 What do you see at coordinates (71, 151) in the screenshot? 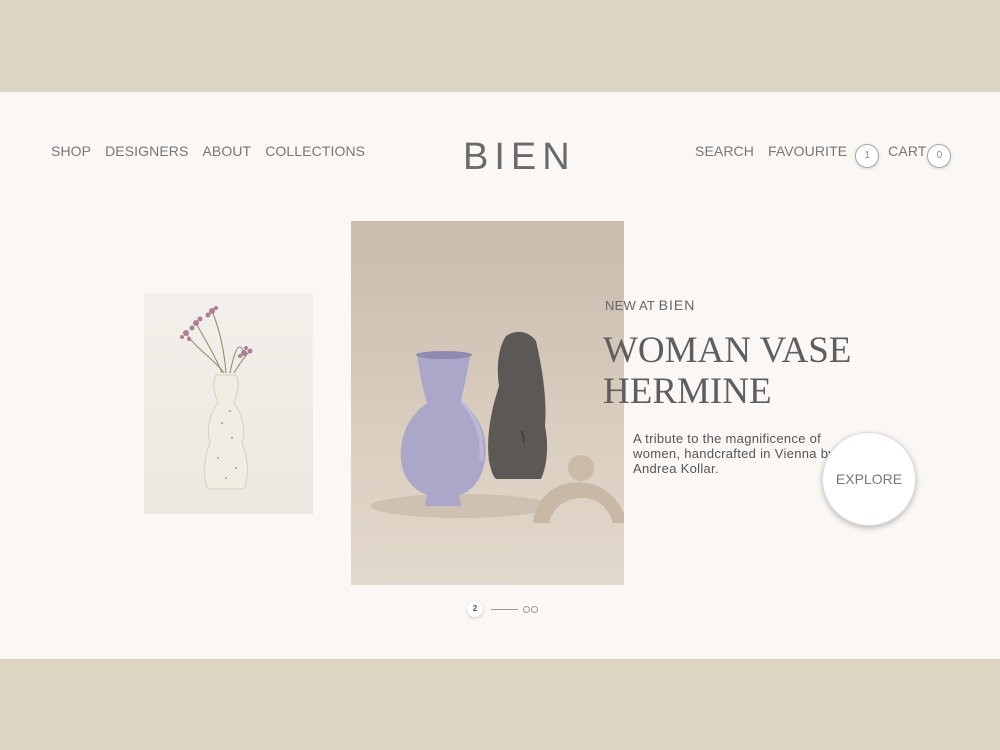
I see `nav-shop: SHOP` at bounding box center [71, 151].